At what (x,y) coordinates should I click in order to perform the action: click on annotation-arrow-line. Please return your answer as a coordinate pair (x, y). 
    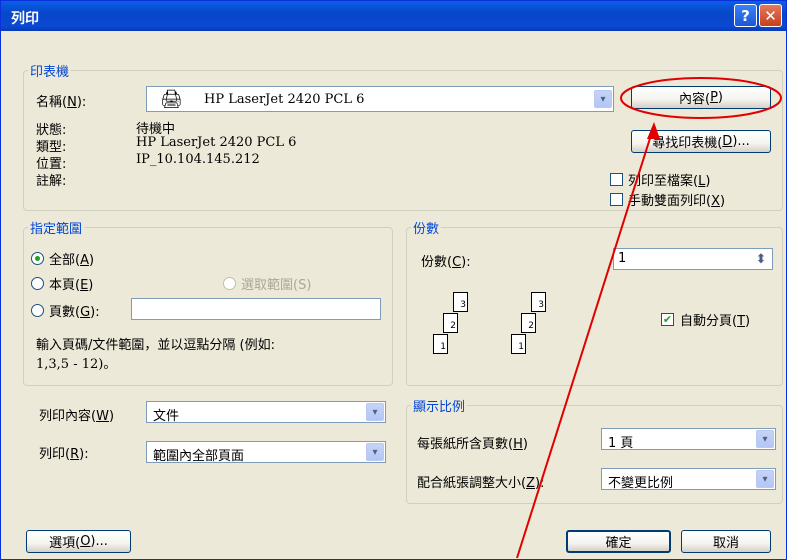
    Looking at the image, I should click on (584, 345).